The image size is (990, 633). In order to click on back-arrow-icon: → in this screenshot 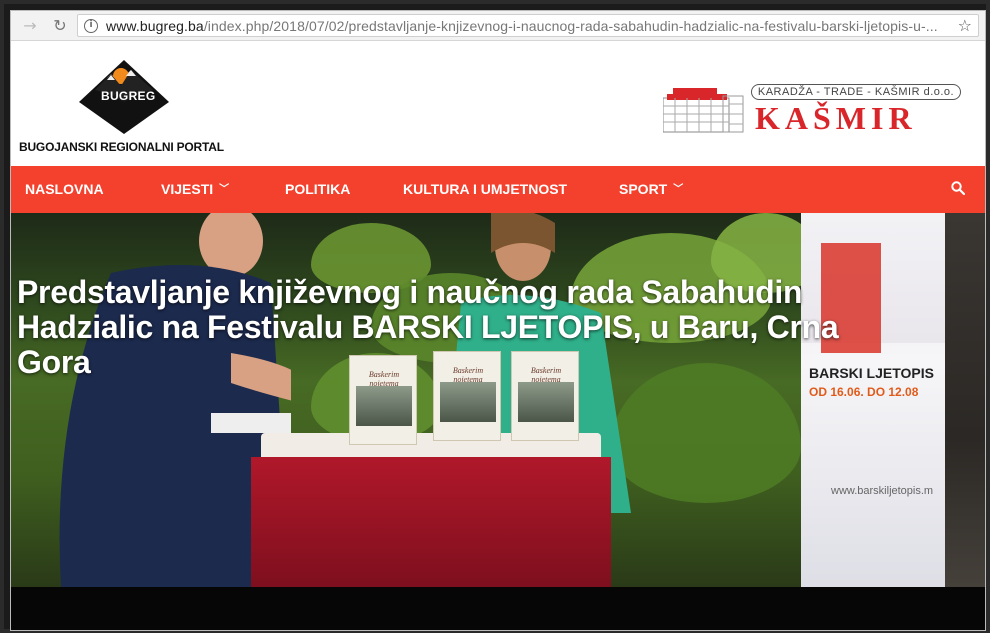, I will do `click(30, 26)`.